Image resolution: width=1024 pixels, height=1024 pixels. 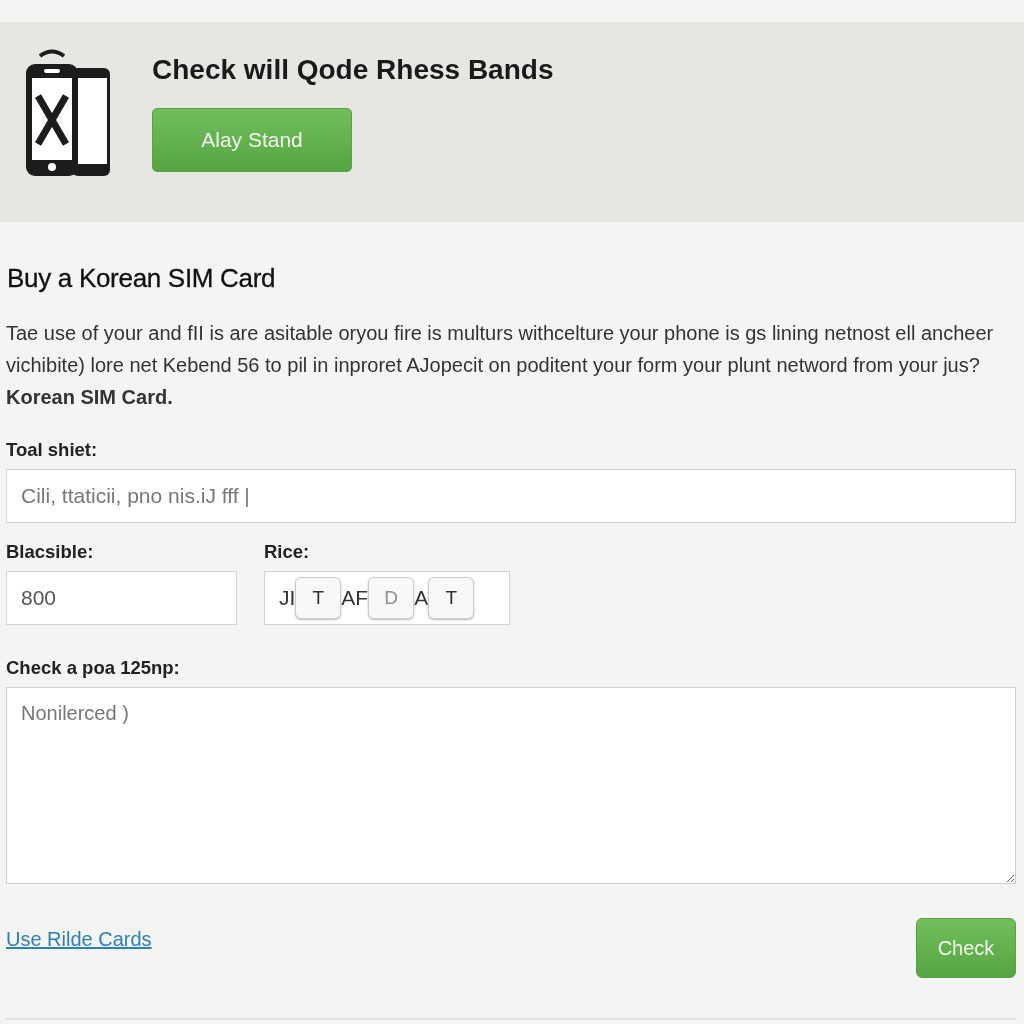 What do you see at coordinates (500, 365) in the screenshot?
I see `intro-paragraph: Tae use of your and fII is are asitable oryou fire is multurs withcelture your phone is gs lining netnost ell ancheer vichibite) lore net Kebend 56 to pil in inproret AJopecit on poditent your form your plunt netword from your jus? Korean SIM Card.` at bounding box center [500, 365].